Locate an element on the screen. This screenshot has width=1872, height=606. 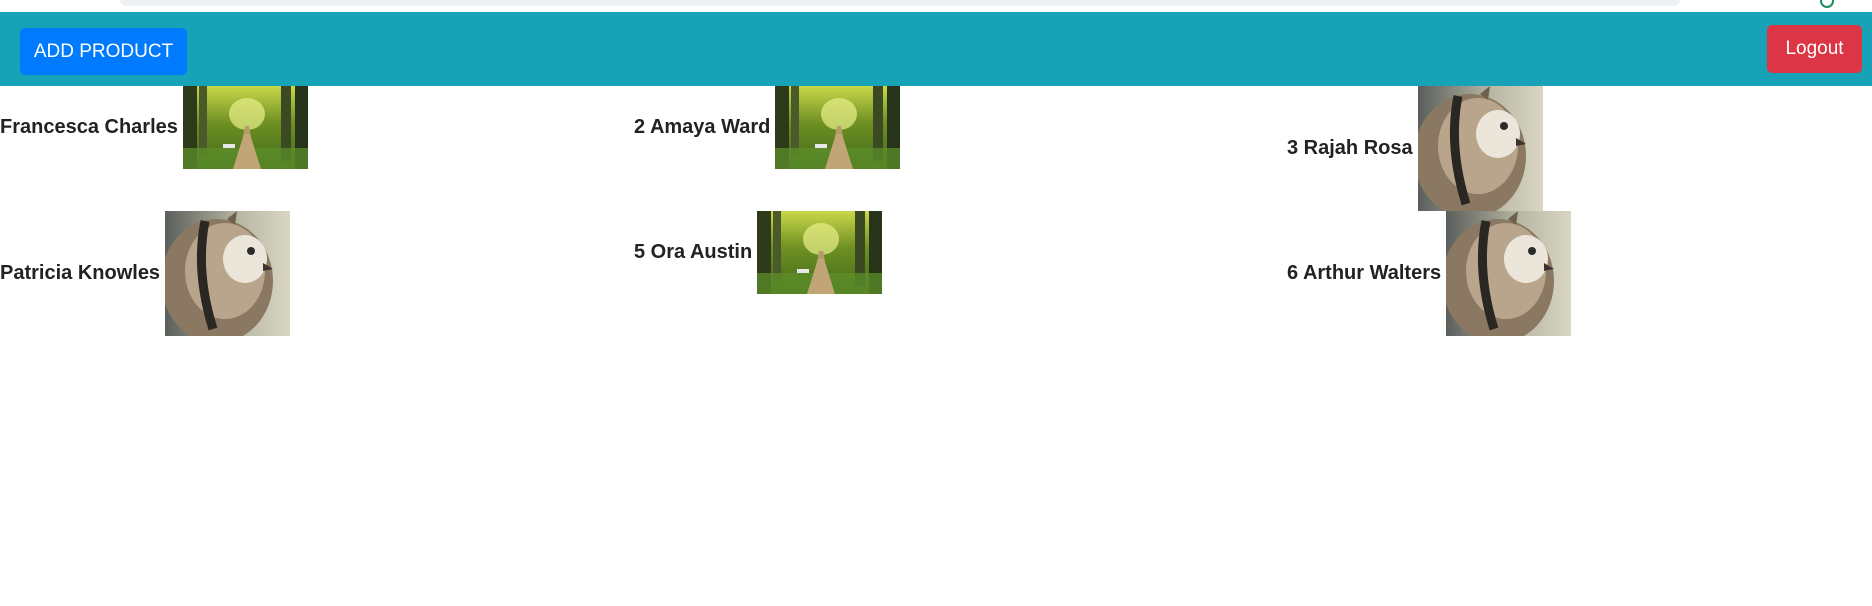
product-card: Francesca Charles is located at coordinates (154, 127).